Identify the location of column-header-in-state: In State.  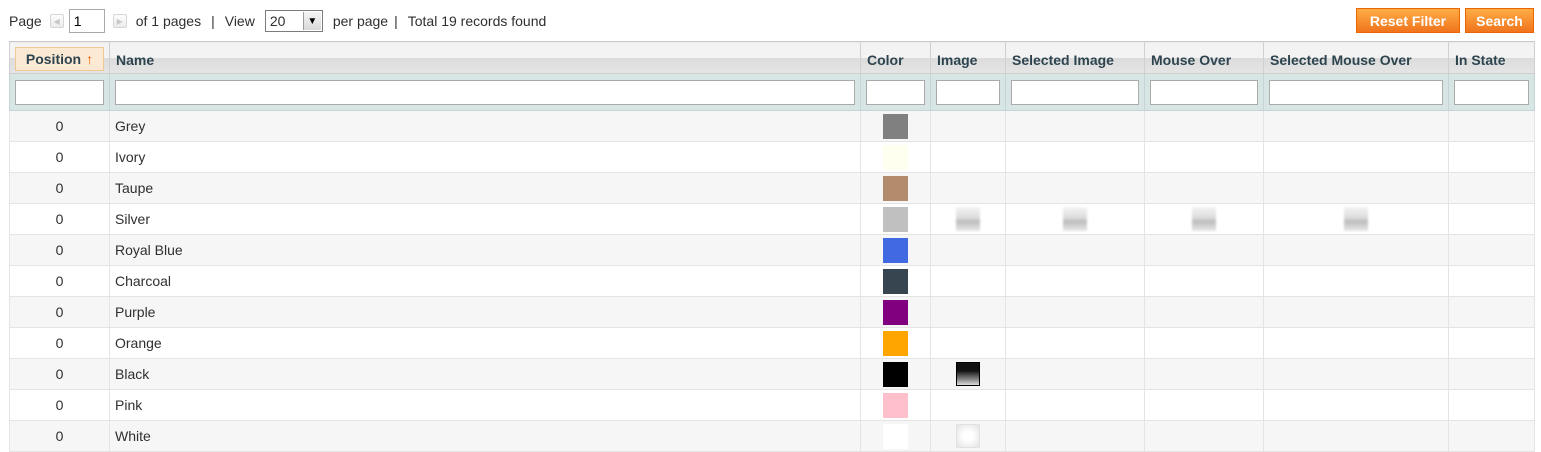
(1491, 57).